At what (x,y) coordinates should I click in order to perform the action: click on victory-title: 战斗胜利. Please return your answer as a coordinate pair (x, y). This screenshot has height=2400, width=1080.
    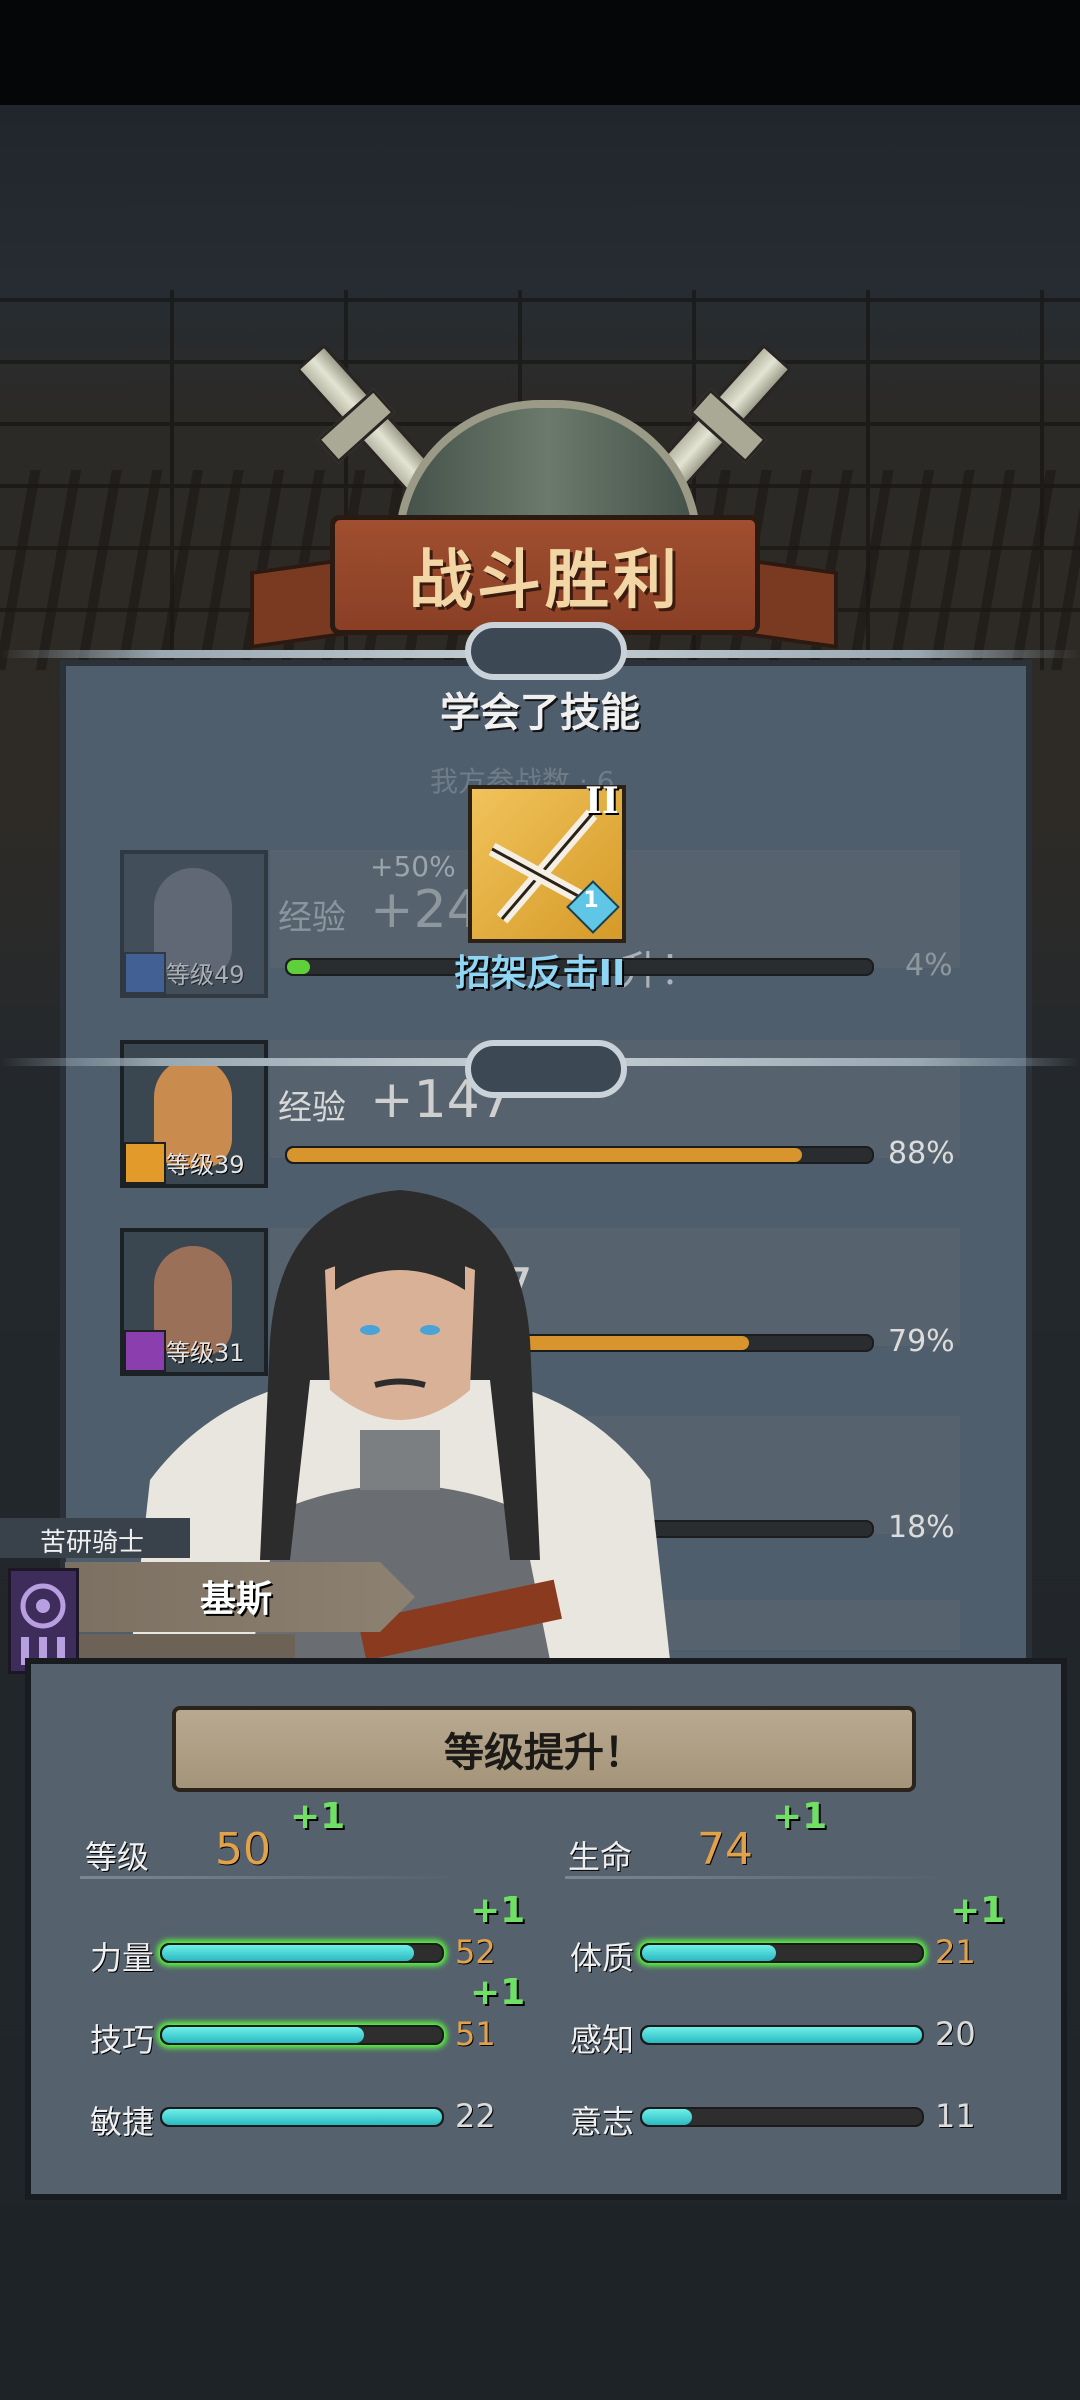
    Looking at the image, I should click on (545, 581).